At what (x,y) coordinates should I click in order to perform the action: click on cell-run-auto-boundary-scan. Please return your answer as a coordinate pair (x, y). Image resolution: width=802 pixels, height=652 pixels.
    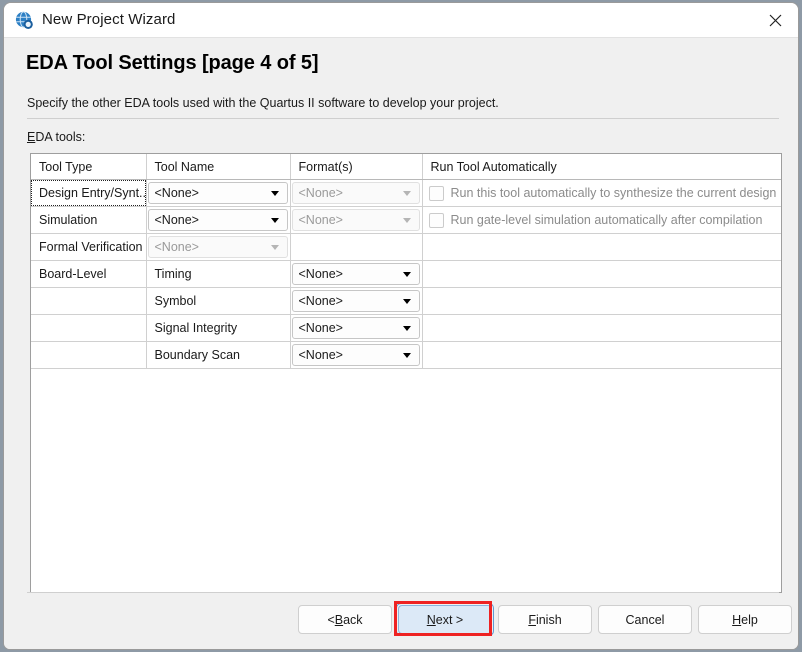
    Looking at the image, I should click on (601, 355).